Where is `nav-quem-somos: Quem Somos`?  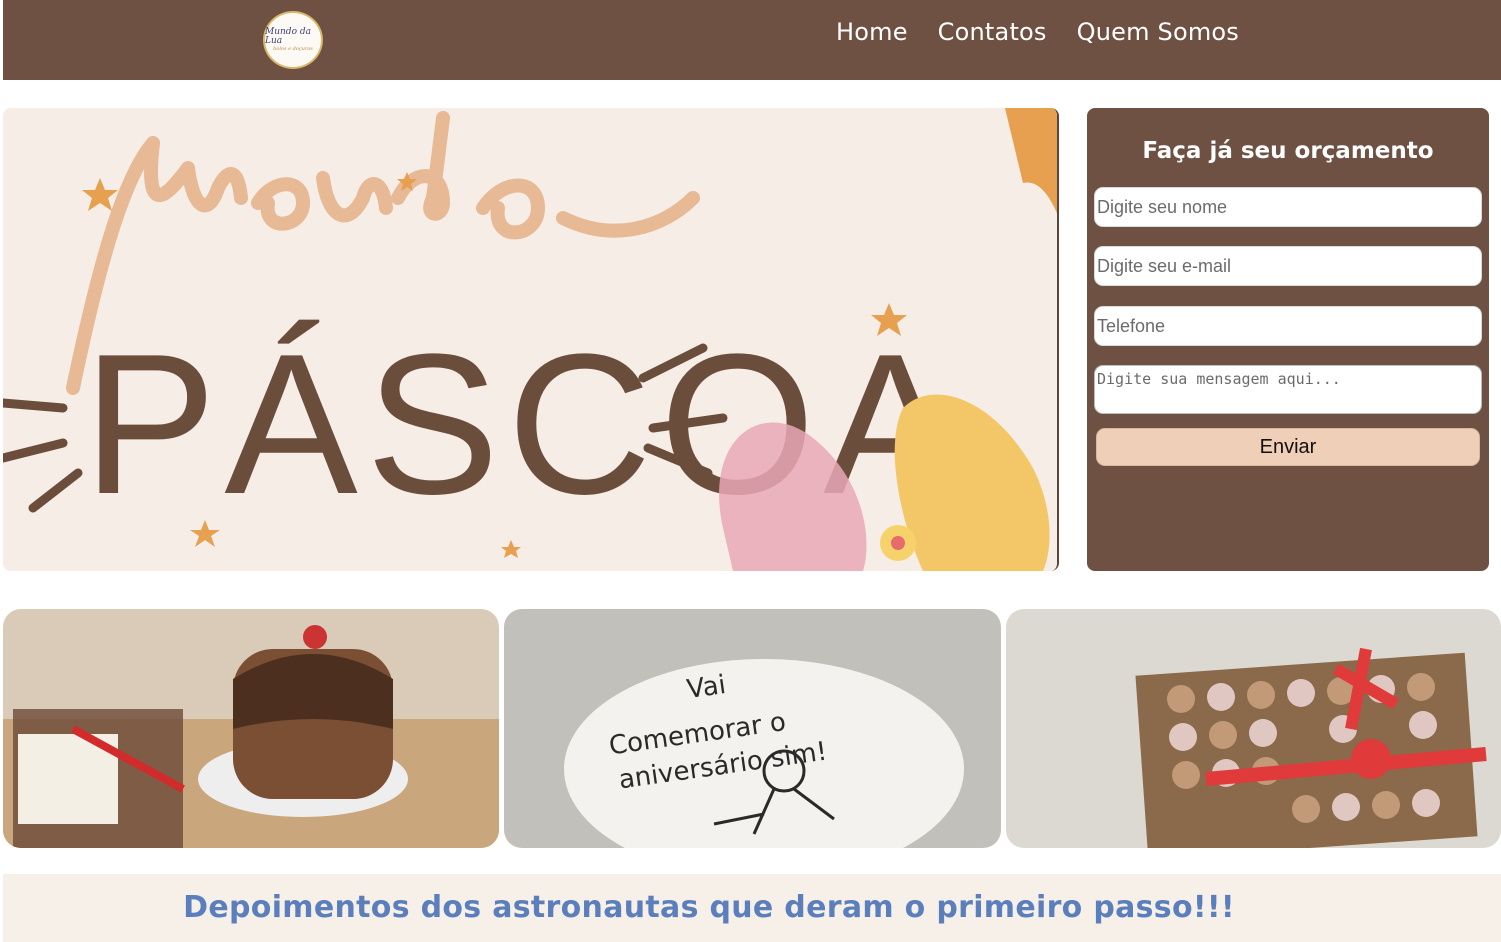 nav-quem-somos: Quem Somos is located at coordinates (1158, 32).